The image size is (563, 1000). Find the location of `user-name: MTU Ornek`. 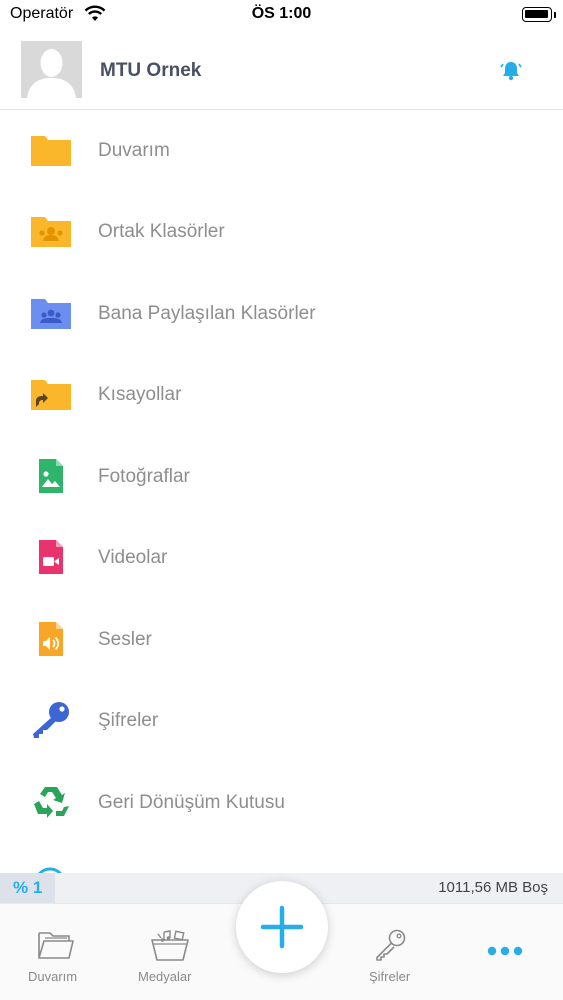

user-name: MTU Ornek is located at coordinates (151, 70).